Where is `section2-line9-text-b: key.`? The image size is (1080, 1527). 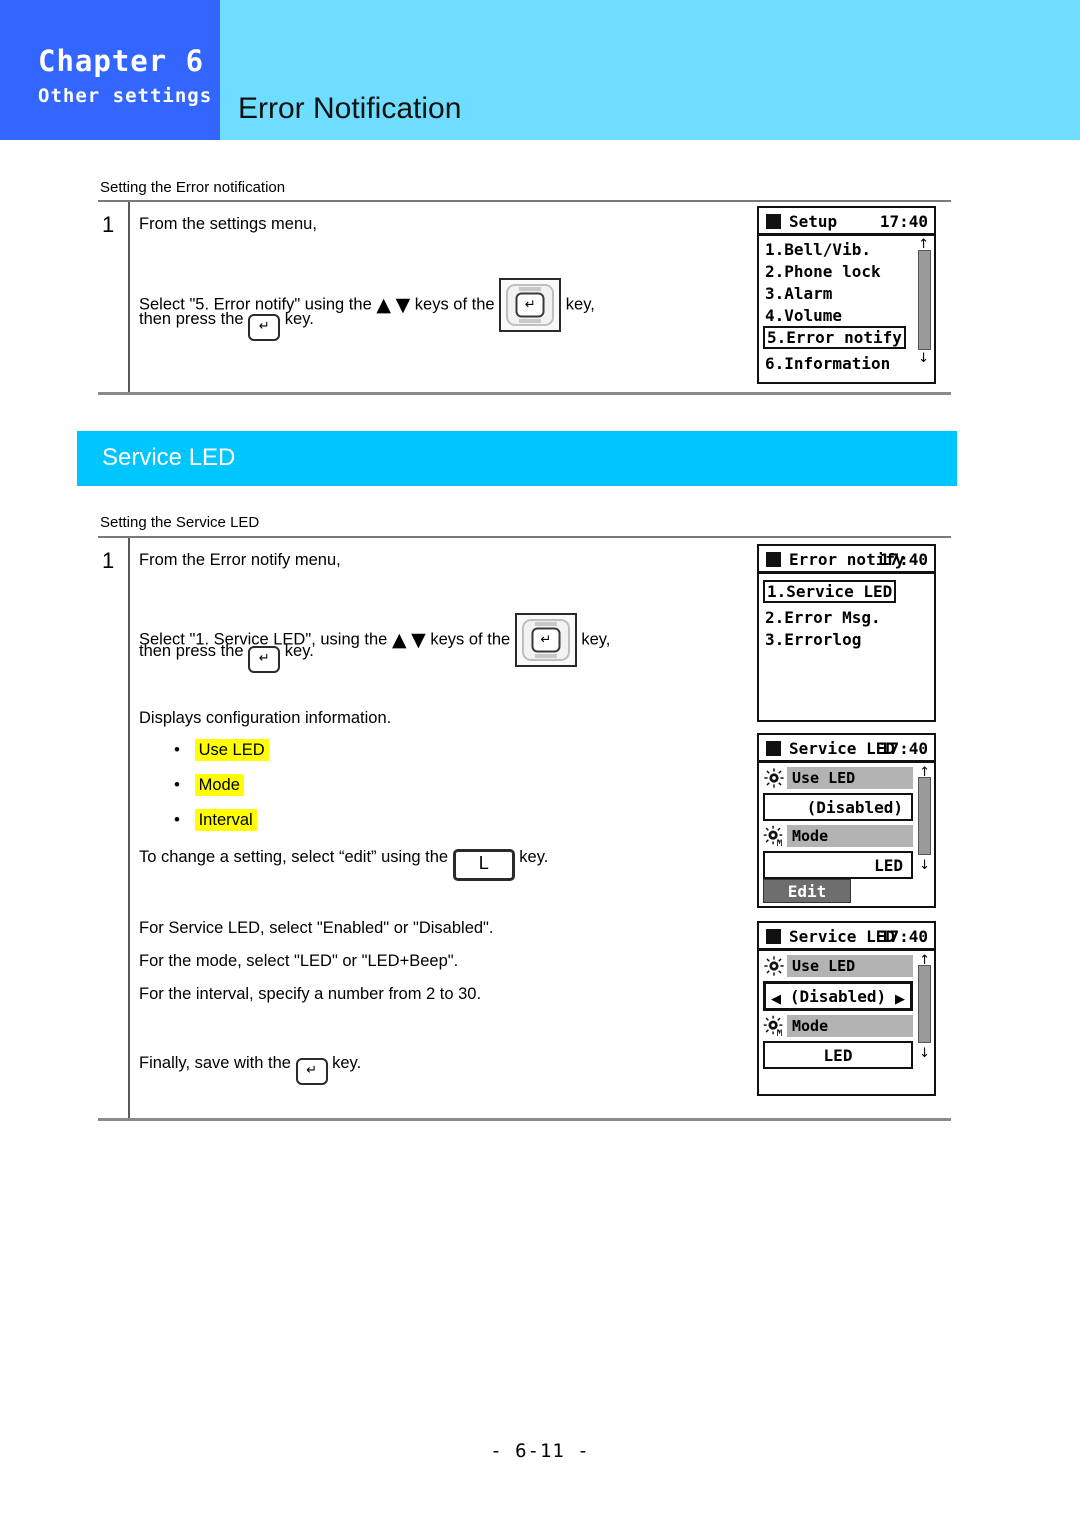
section2-line9-text-b: key. is located at coordinates (347, 1063).